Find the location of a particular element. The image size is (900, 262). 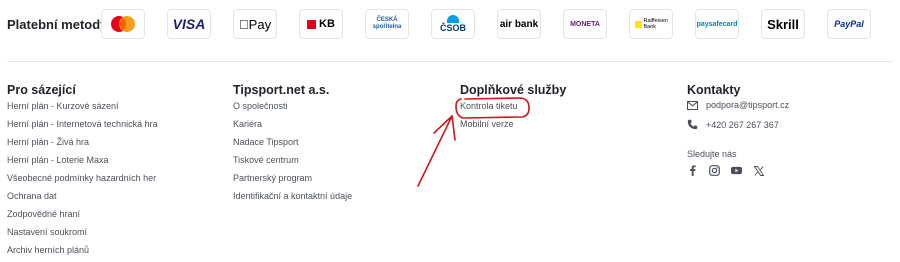

footer-link: O společnosti is located at coordinates (260, 106).